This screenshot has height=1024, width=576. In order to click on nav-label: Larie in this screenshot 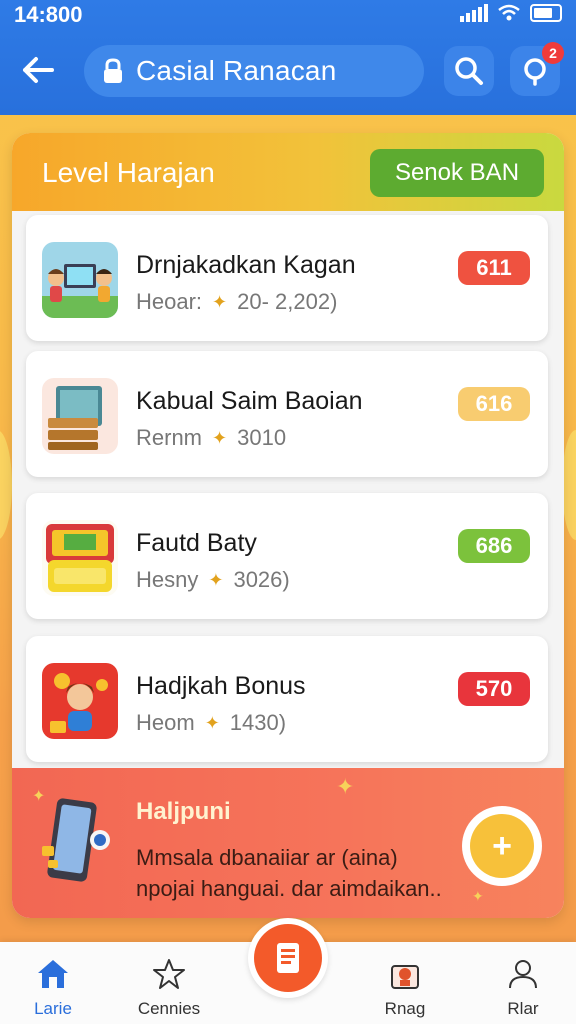, I will do `click(53, 1008)`.